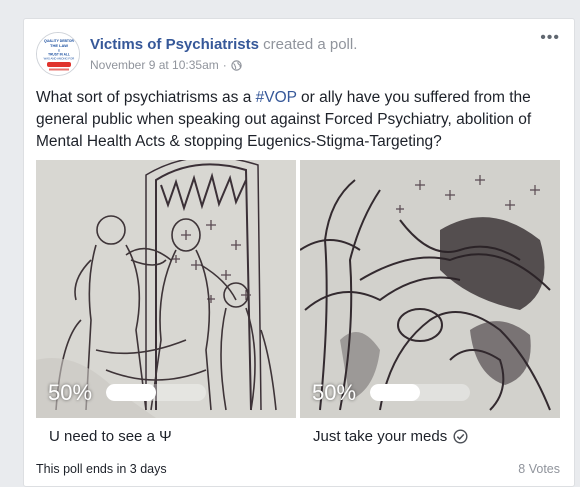  I want to click on logo-line-2: THE LAW, so click(59, 45).